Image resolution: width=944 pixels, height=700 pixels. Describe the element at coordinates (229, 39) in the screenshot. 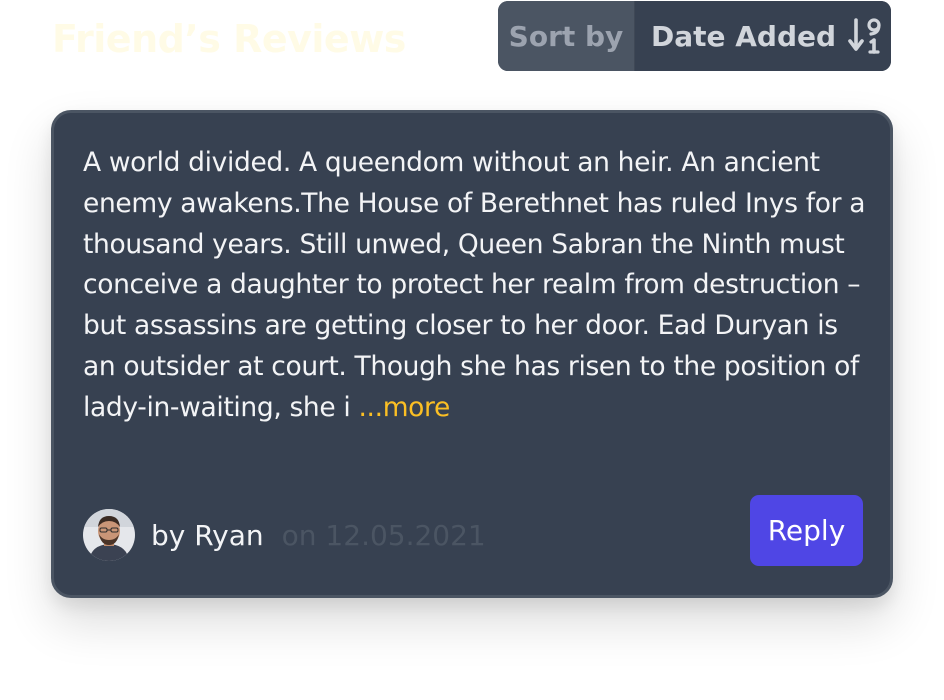

I see `section-heading: Friend’s Reviews` at that location.